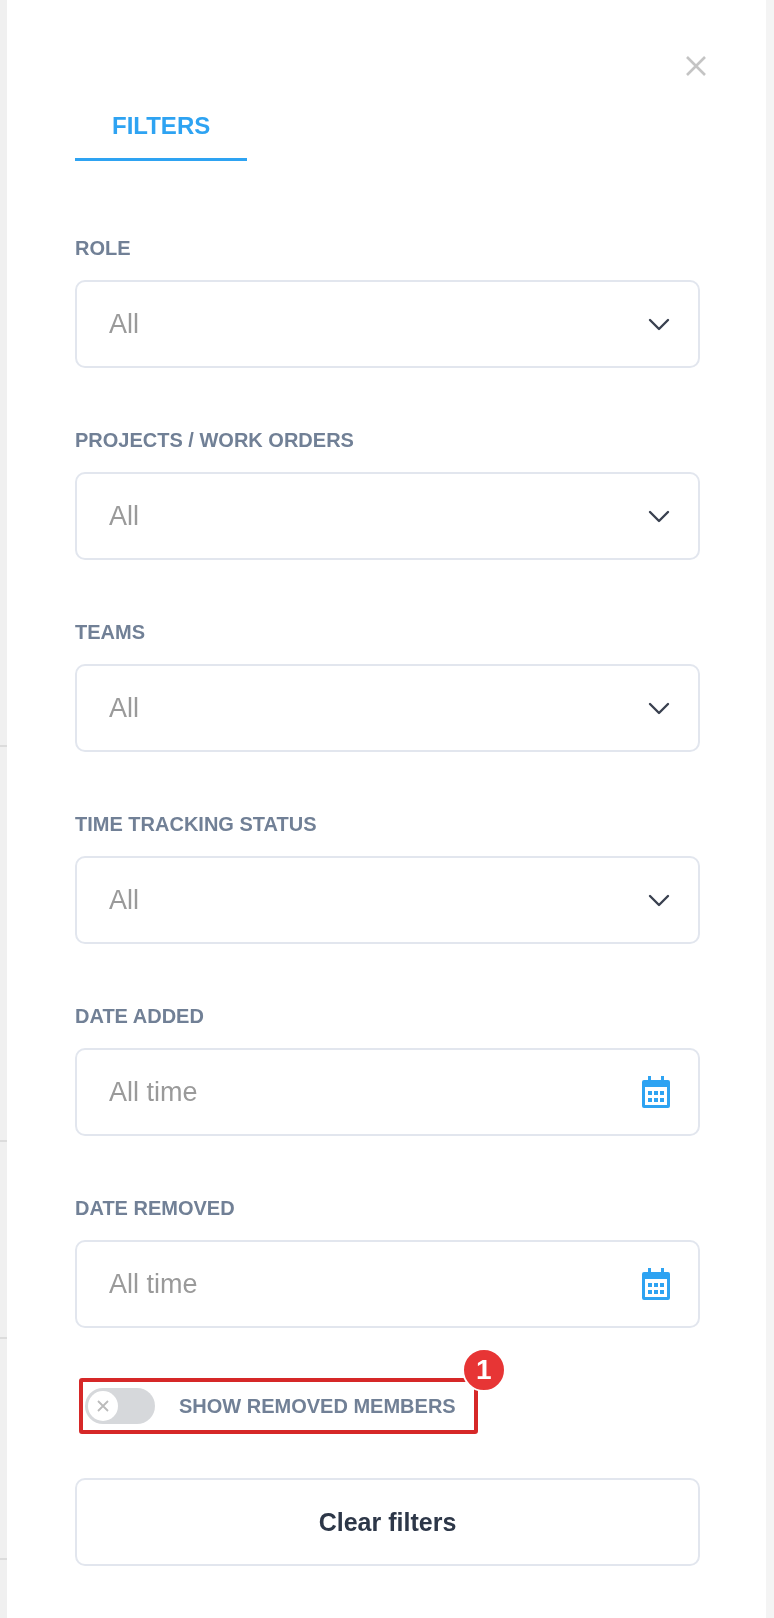  I want to click on filter-label: DATE REMOVED, so click(155, 1208).